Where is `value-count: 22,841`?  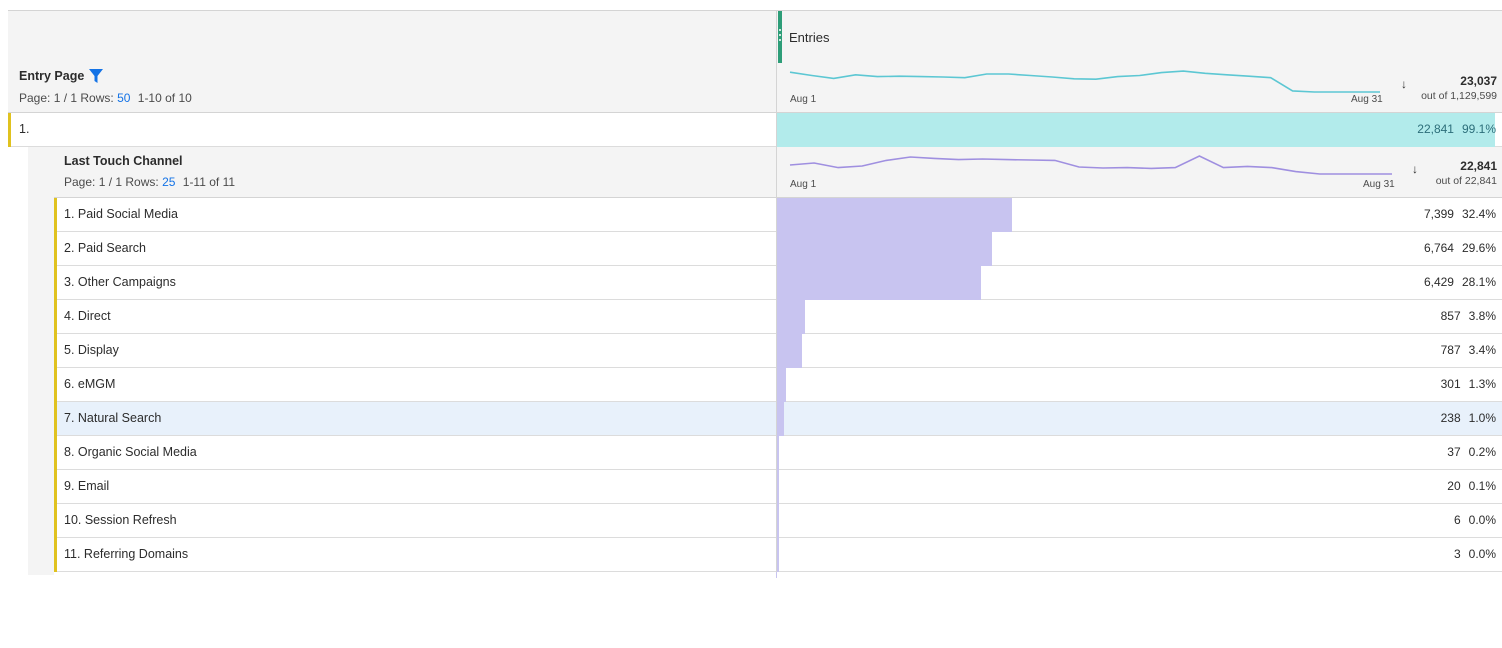
value-count: 22,841 is located at coordinates (1435, 129).